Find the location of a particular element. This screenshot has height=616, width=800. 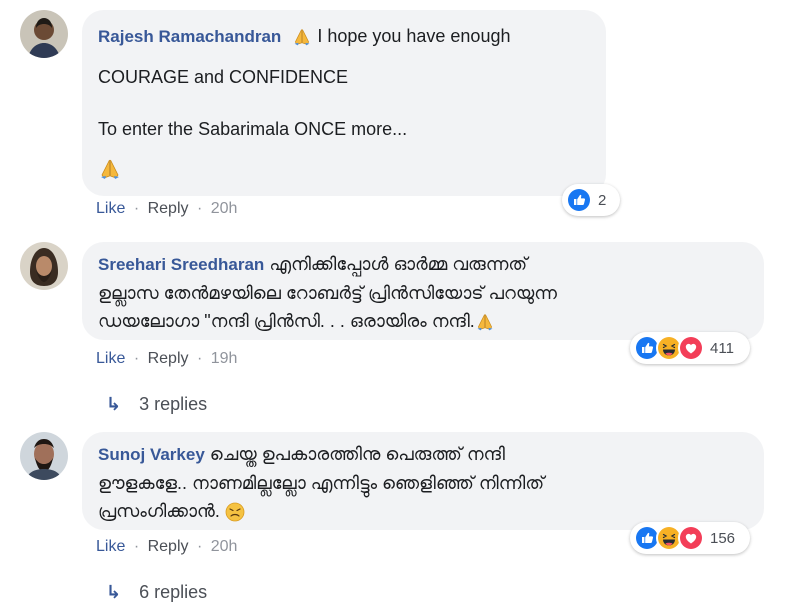

comment-text-line: പ്രസംഗിക്കാൻ. is located at coordinates (159, 511).